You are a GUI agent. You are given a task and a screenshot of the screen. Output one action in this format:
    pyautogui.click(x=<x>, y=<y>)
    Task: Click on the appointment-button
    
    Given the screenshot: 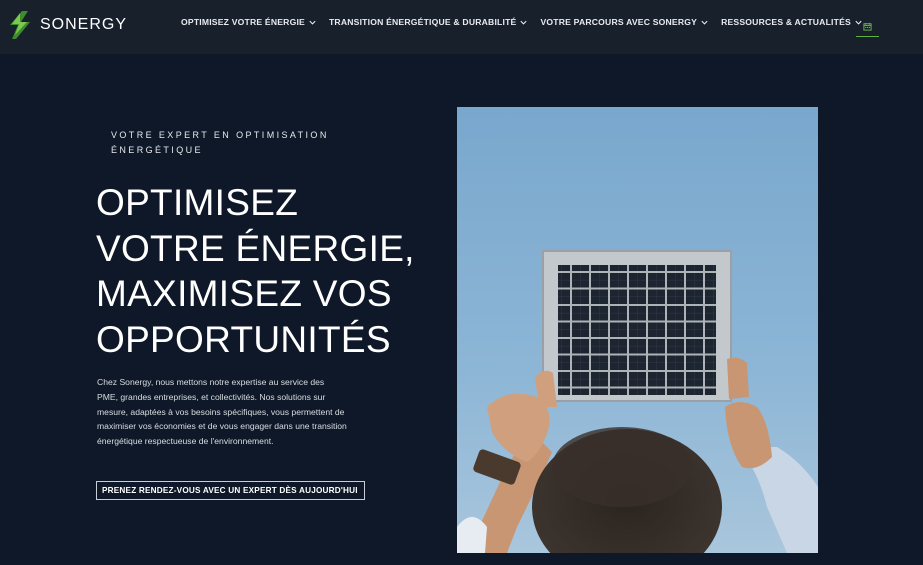 What is the action you would take?
    pyautogui.click(x=867, y=26)
    